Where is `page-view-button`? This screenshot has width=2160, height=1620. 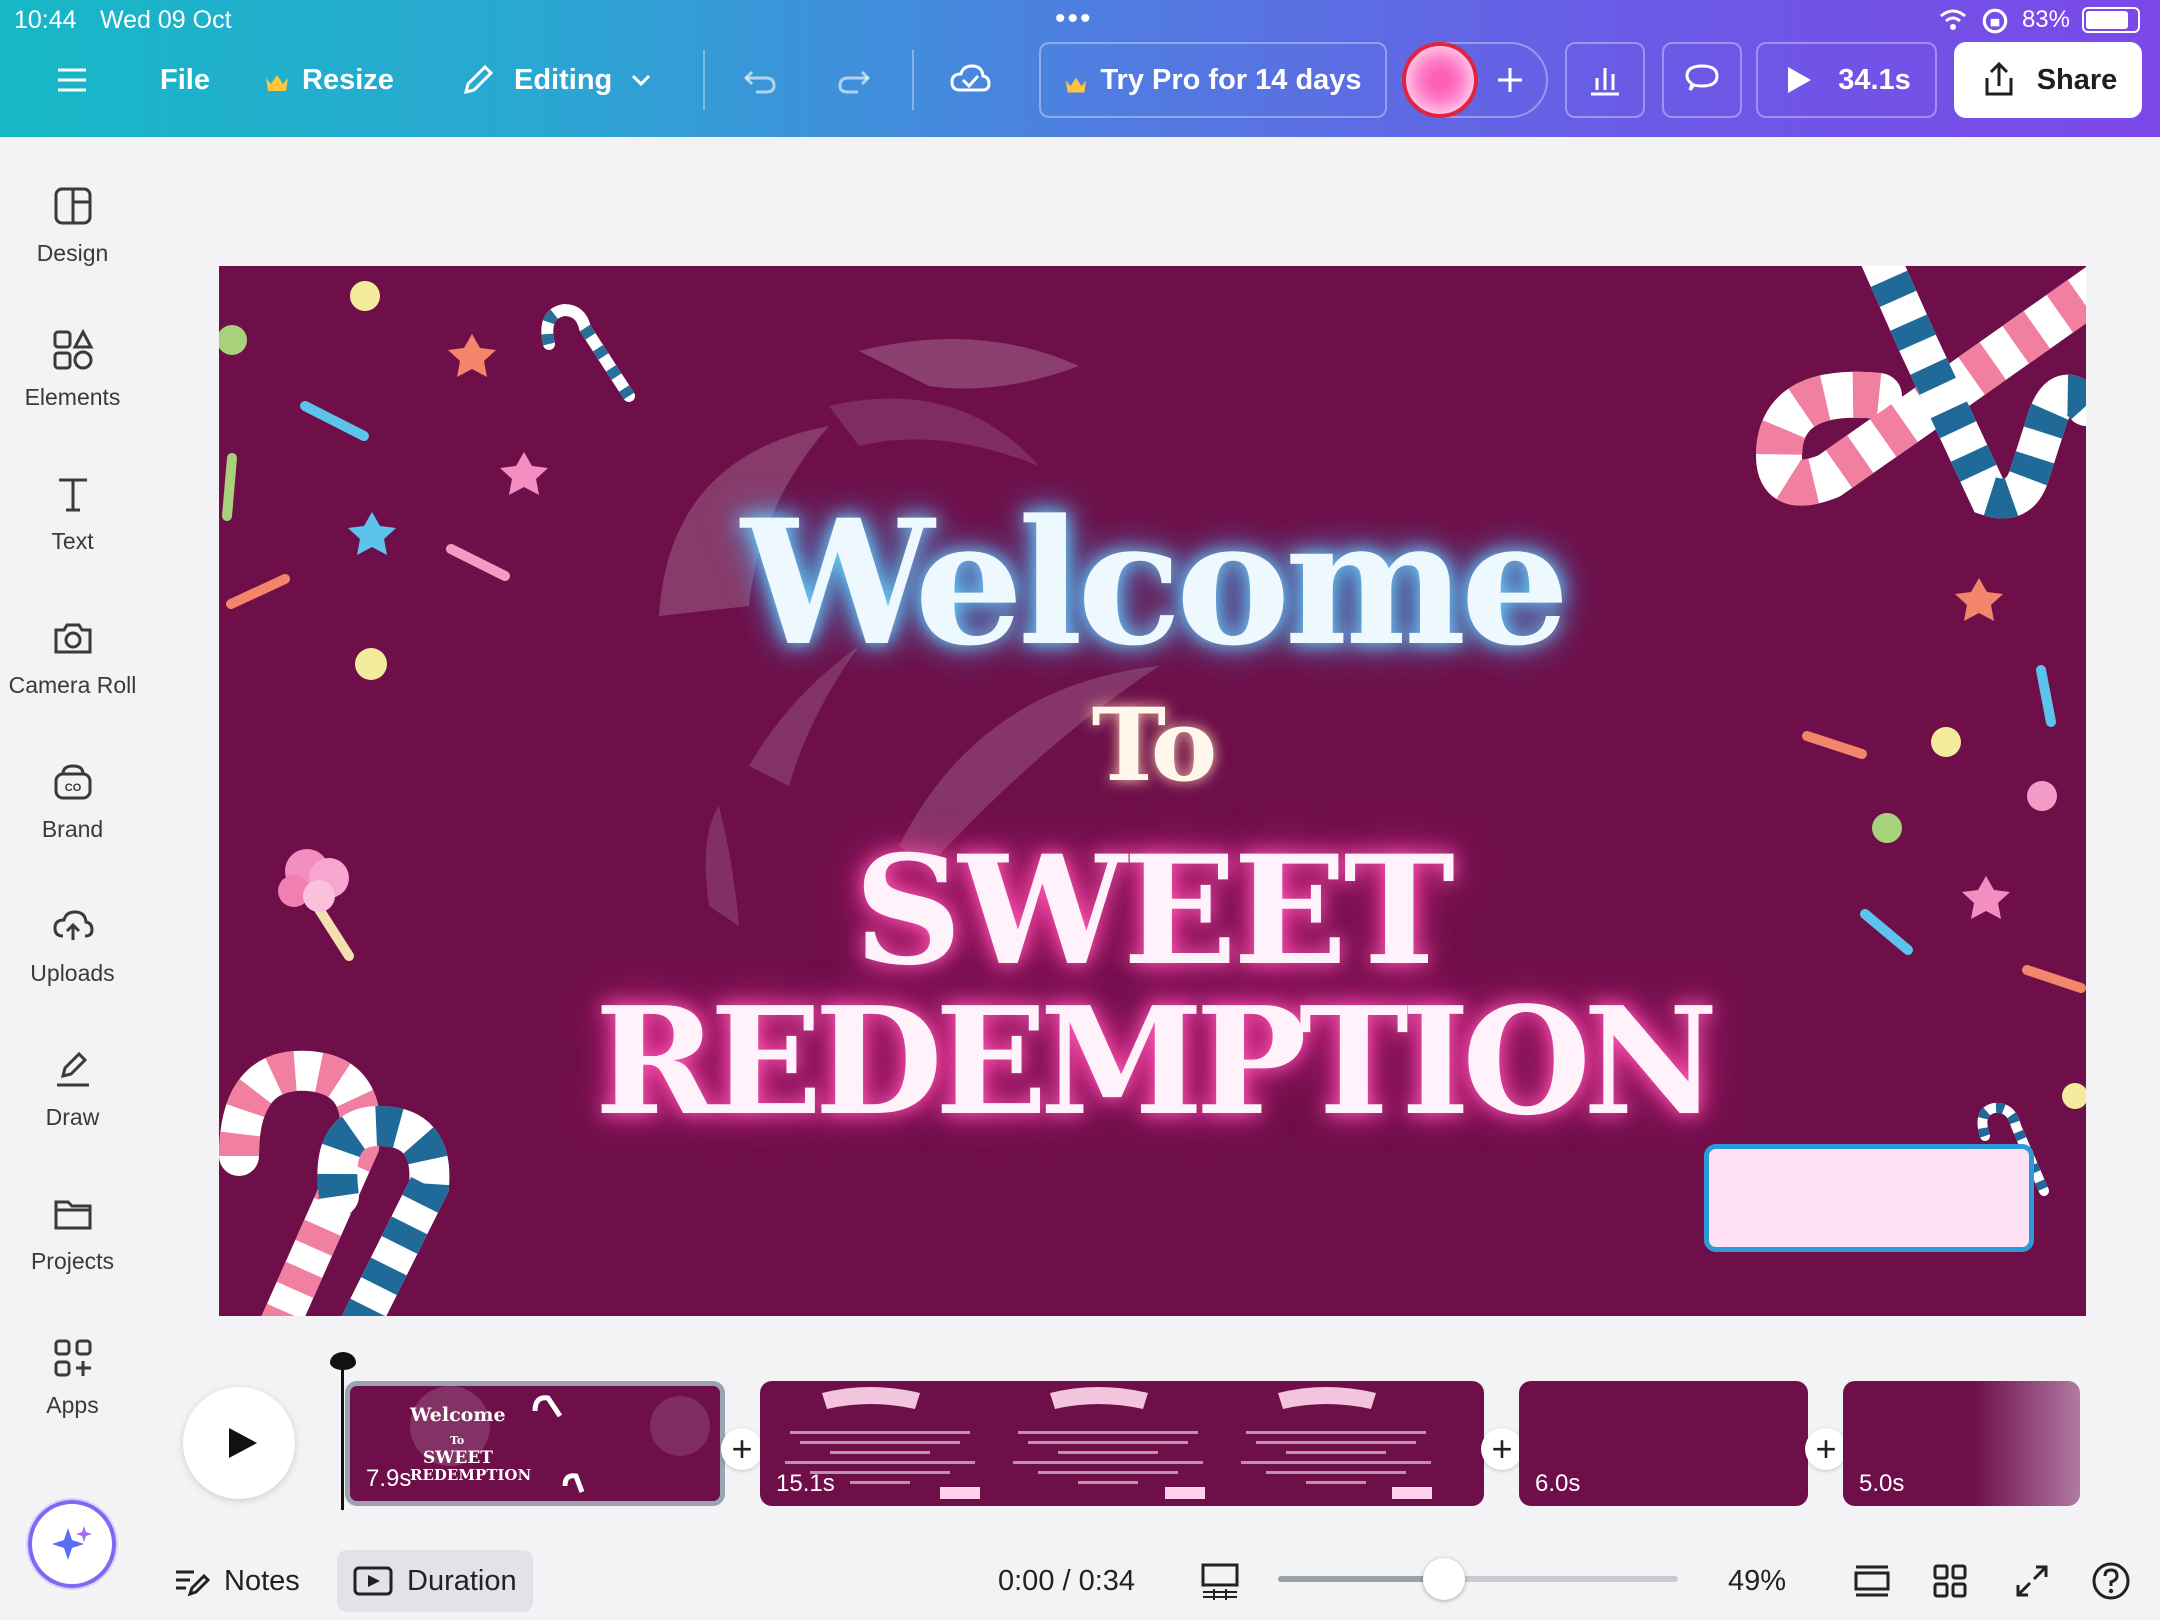 page-view-button is located at coordinates (1220, 1581).